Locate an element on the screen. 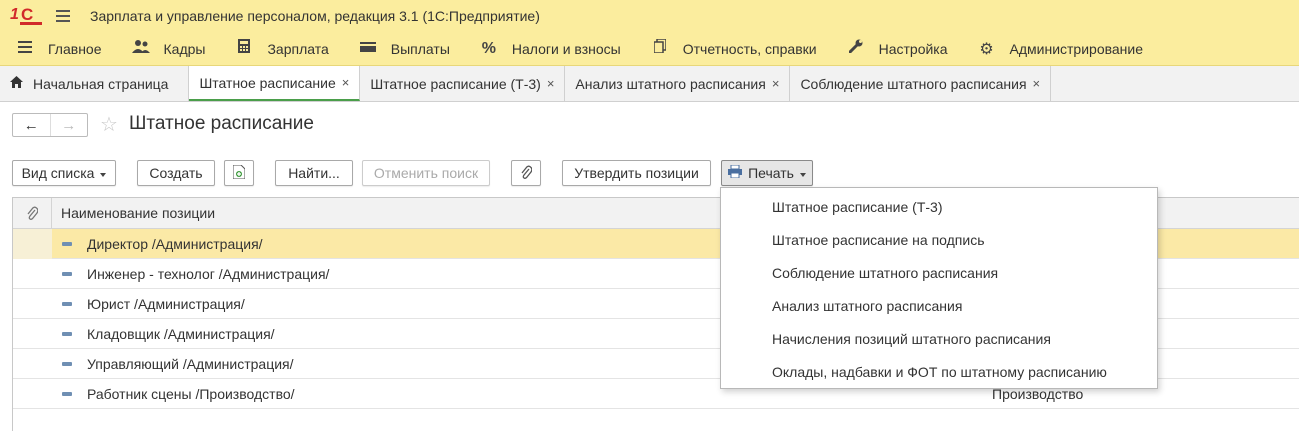 This screenshot has height=431, width=1299. section-hr: Кадры is located at coordinates (168, 49).